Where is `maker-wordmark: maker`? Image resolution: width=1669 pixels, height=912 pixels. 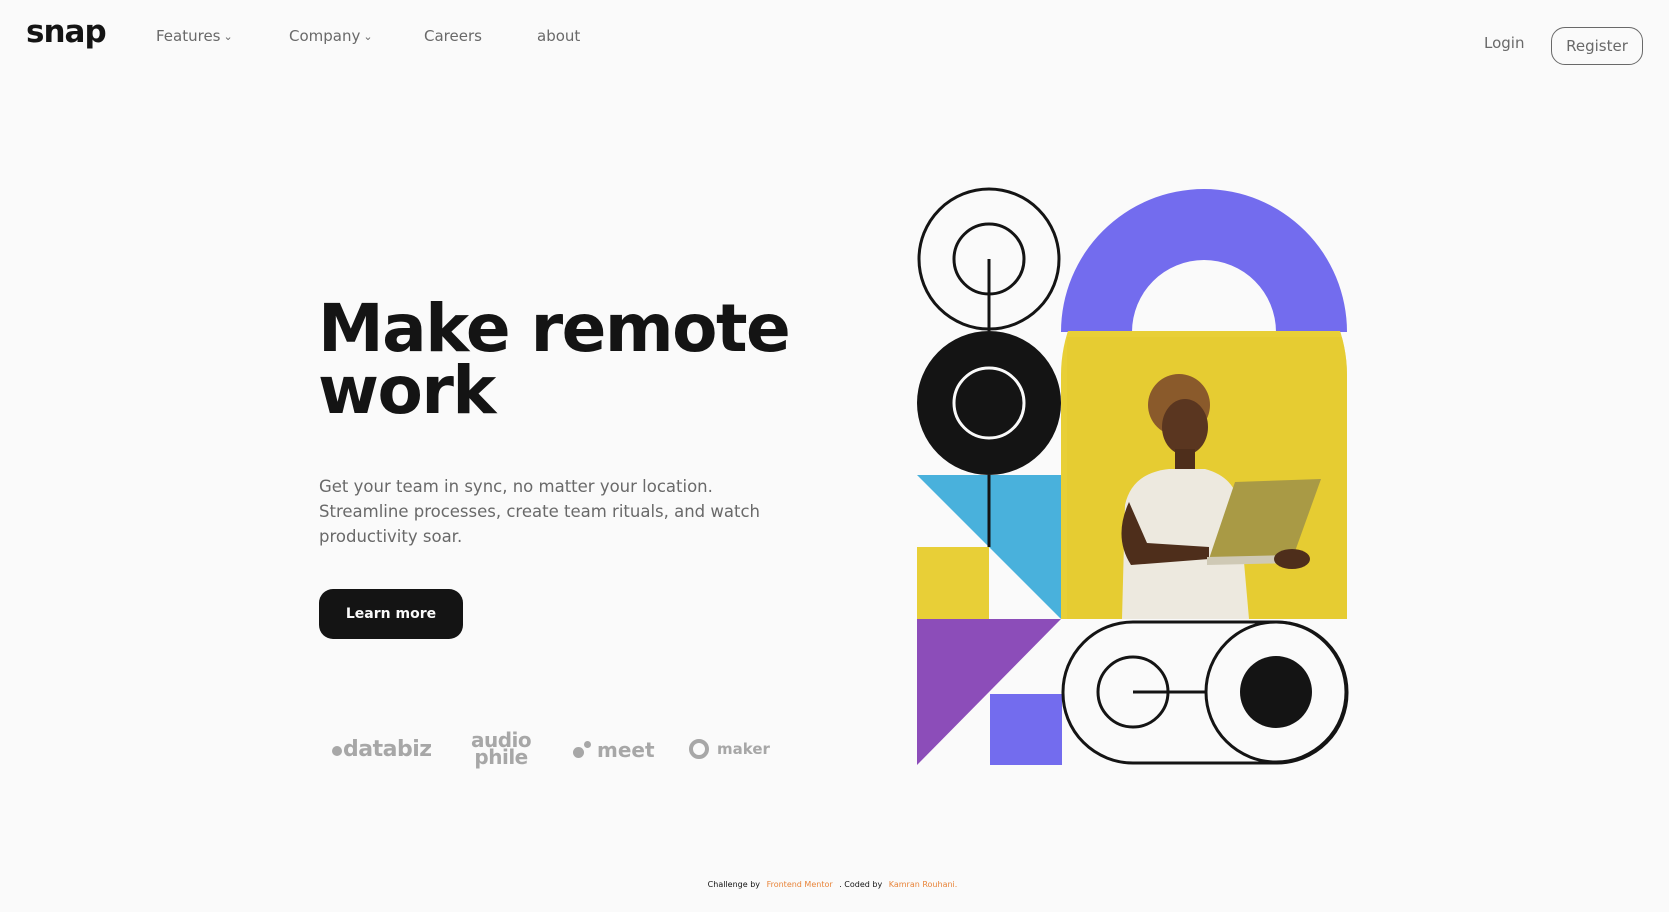
maker-wordmark: maker is located at coordinates (743, 749).